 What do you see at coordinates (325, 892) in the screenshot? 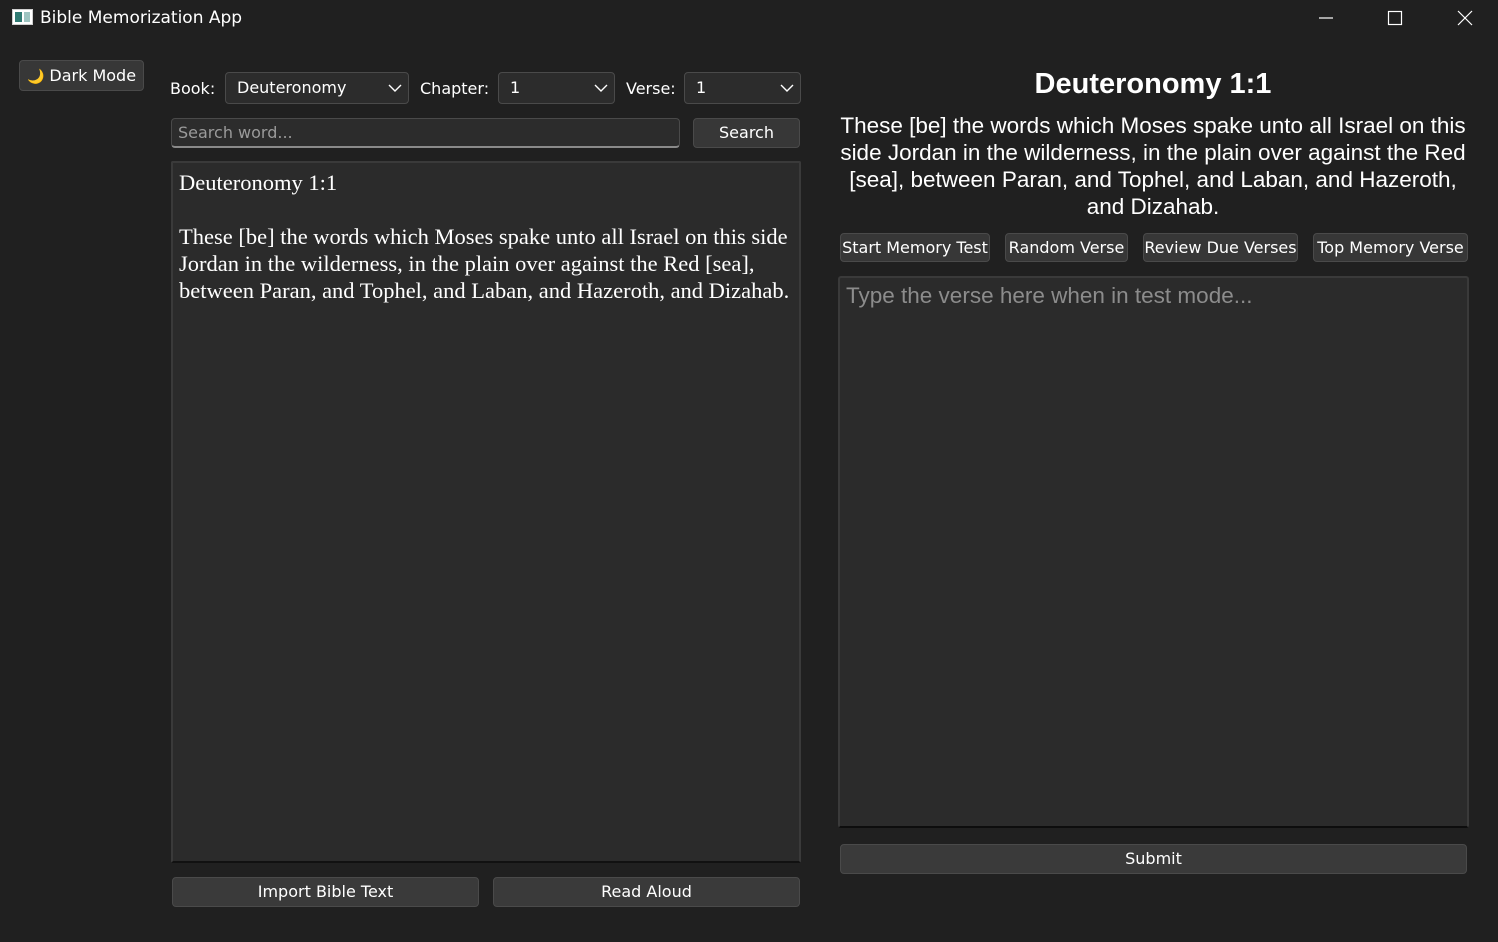
I see `import-bible-text-button: Import Bible Text` at bounding box center [325, 892].